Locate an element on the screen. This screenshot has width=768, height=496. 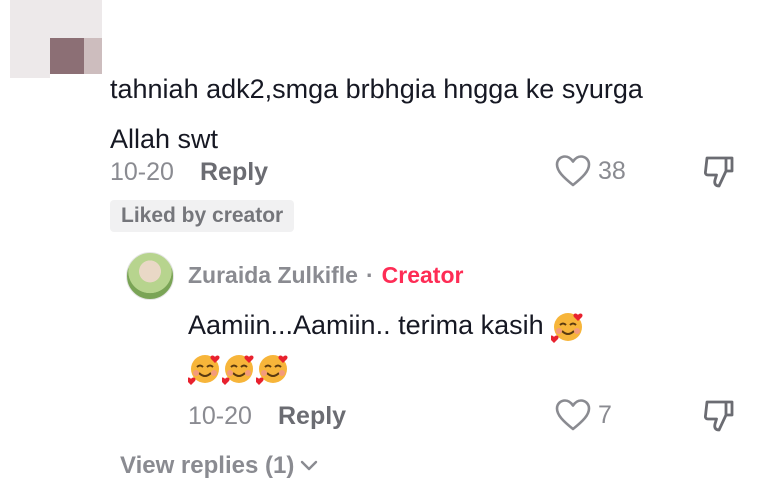
reply-like-button: 7 is located at coordinates (583, 415).